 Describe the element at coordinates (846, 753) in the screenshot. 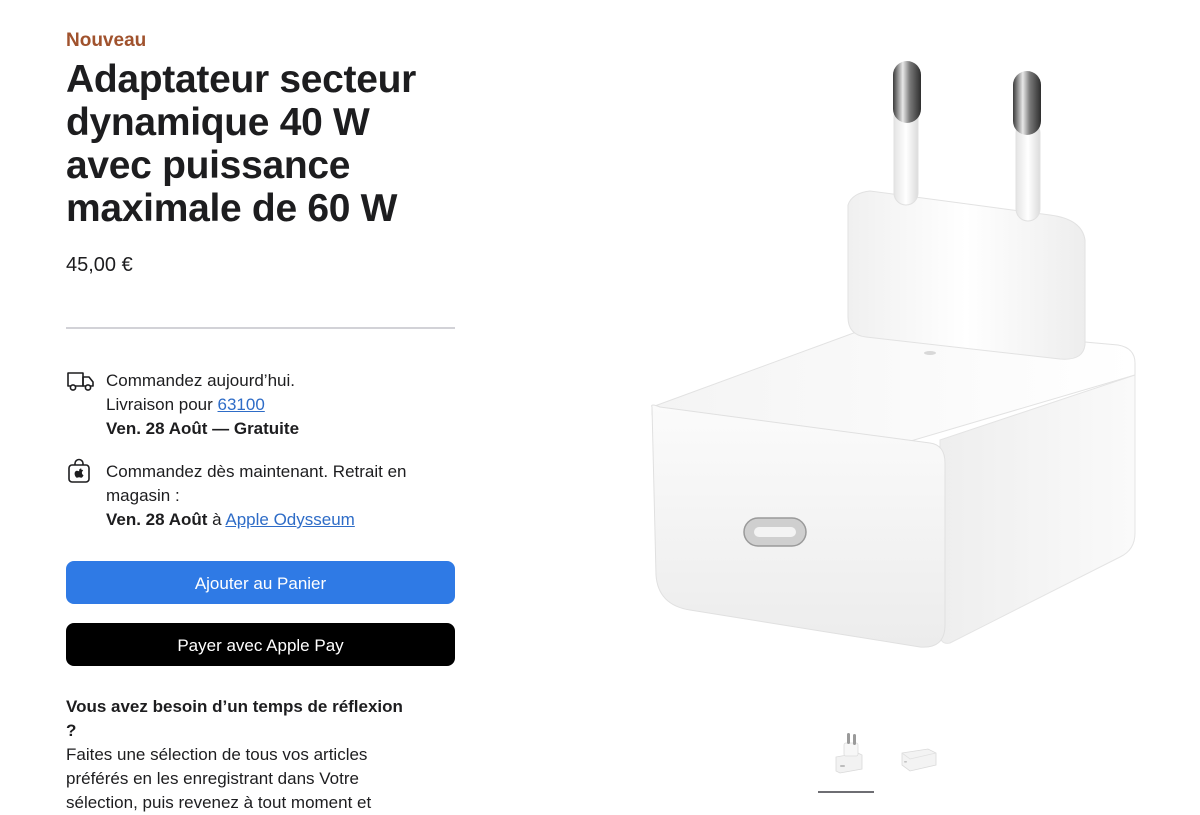

I see `thumbnail-plug-view` at that location.